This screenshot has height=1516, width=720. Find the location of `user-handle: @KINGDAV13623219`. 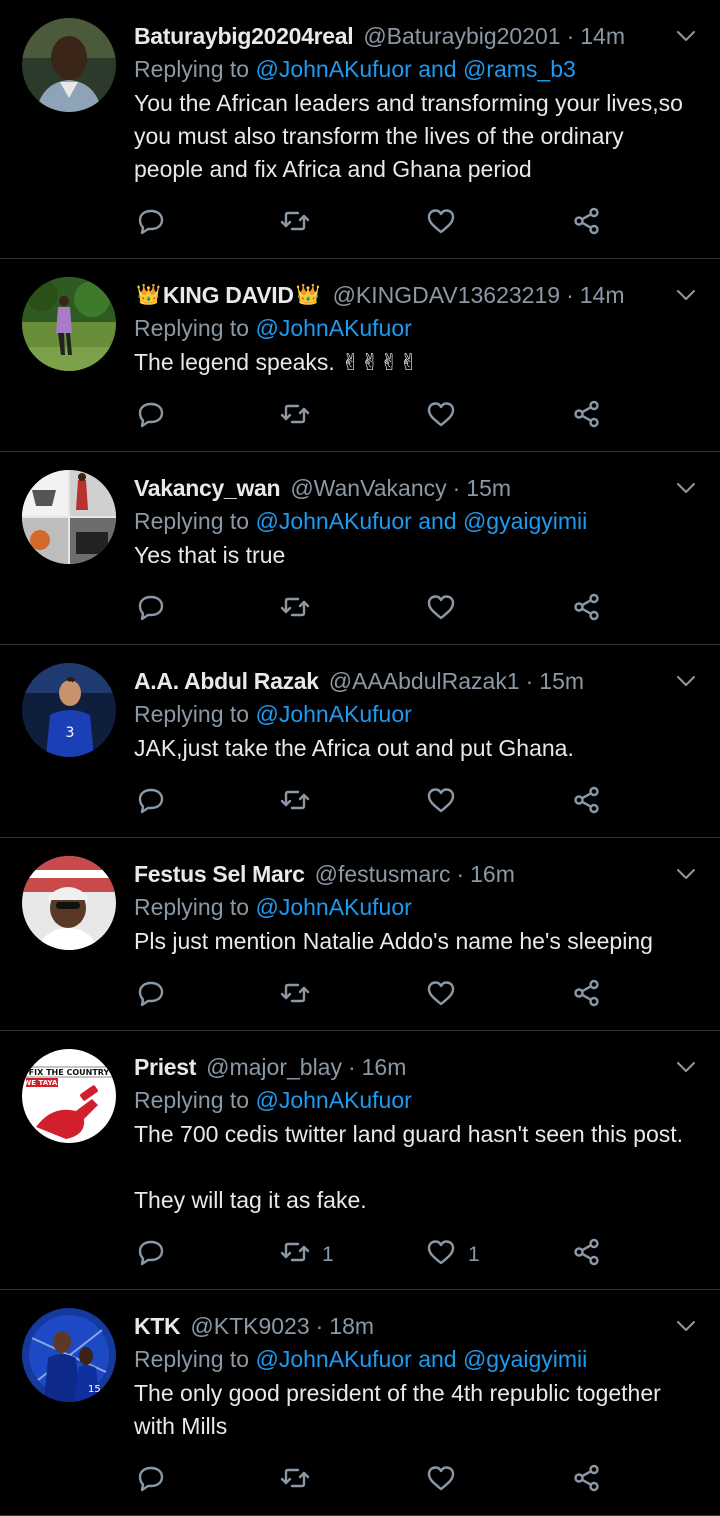

user-handle: @KINGDAV13623219 is located at coordinates (447, 295).